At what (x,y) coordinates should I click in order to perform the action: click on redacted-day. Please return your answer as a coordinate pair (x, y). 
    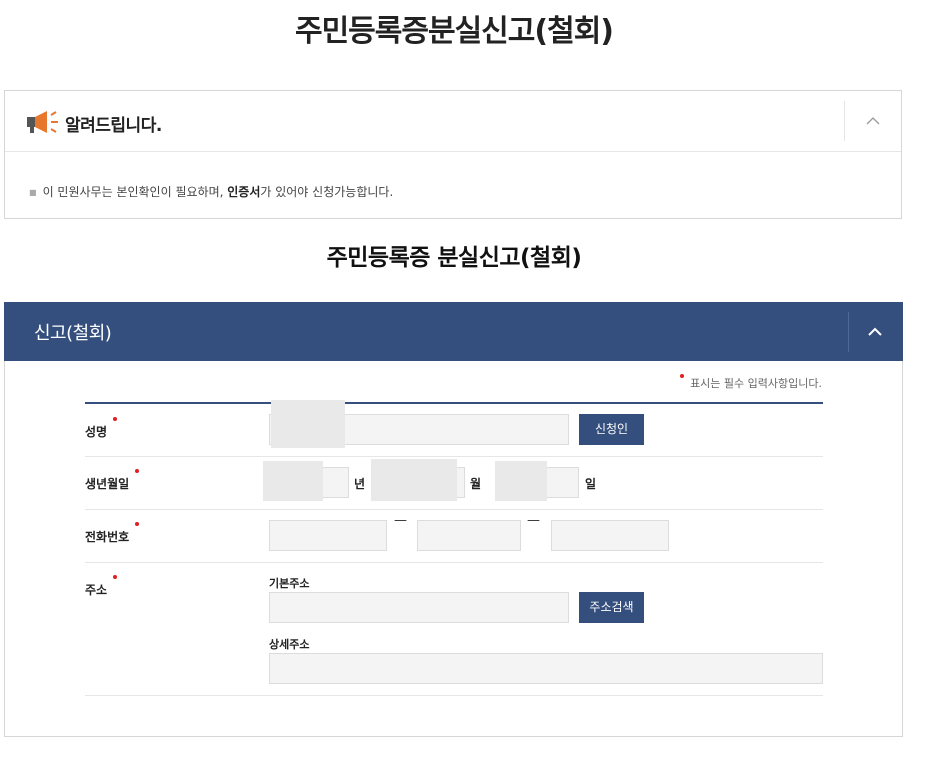
    Looking at the image, I should click on (521, 481).